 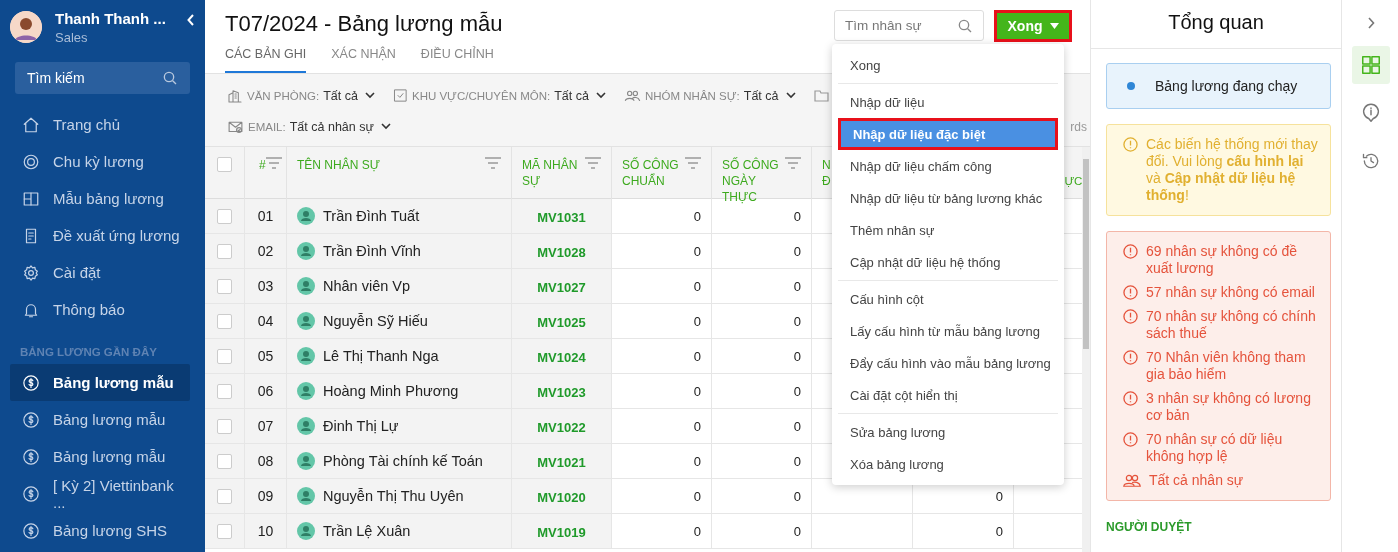 What do you see at coordinates (561, 532) in the screenshot?
I see `employee-code: MV1019` at bounding box center [561, 532].